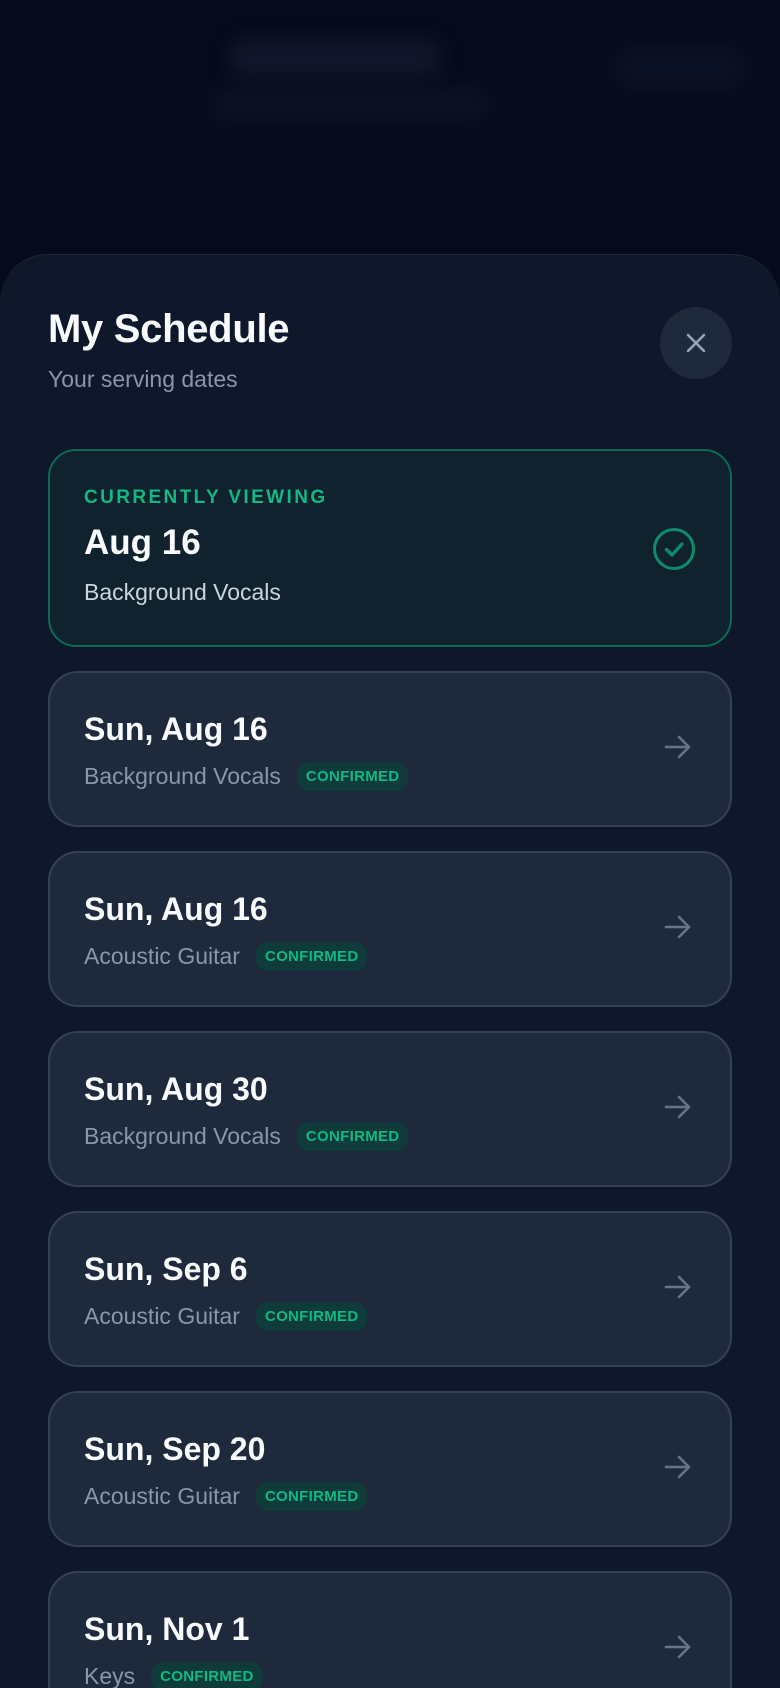 The width and height of the screenshot is (780, 1688). I want to click on close-button, so click(696, 343).